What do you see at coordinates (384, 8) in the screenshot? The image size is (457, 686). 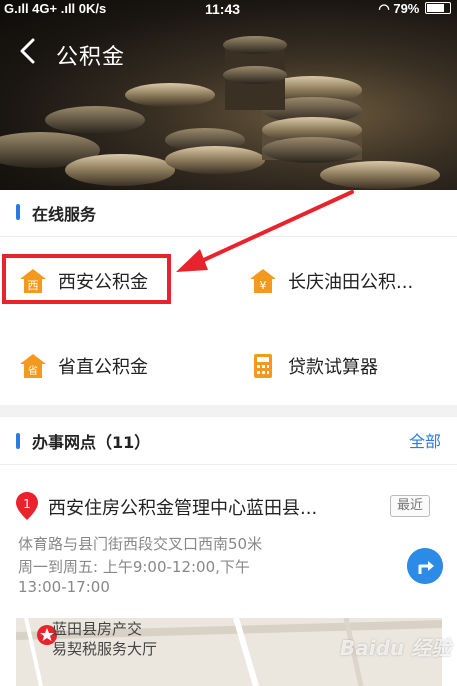 I see `wifi-icon: ◠` at bounding box center [384, 8].